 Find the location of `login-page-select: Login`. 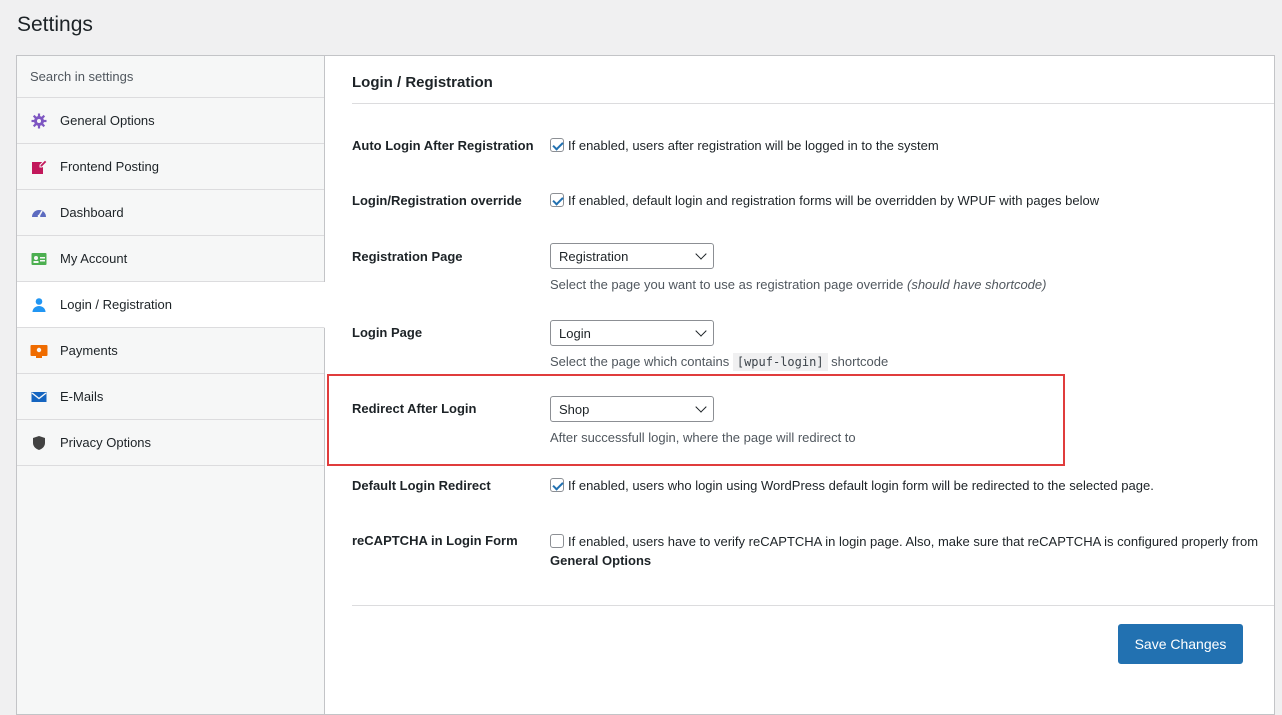

login-page-select: Login is located at coordinates (632, 333).